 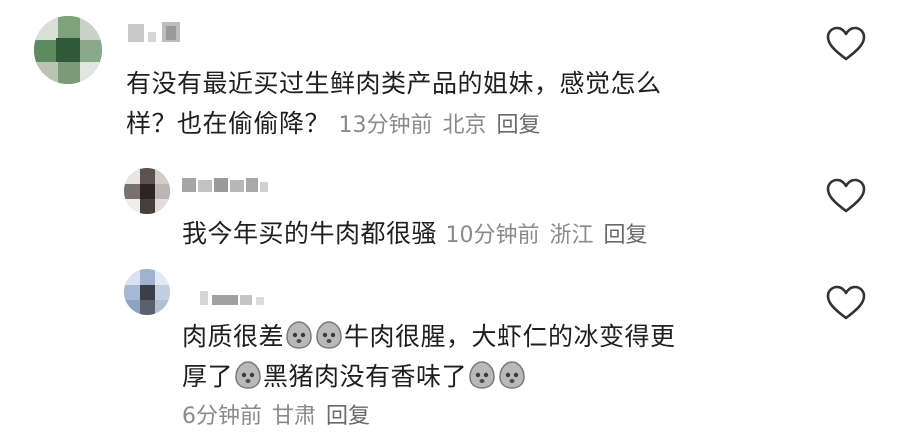 I want to click on comment-text-line: 我今年买的牛肉都很骚, so click(x=310, y=233).